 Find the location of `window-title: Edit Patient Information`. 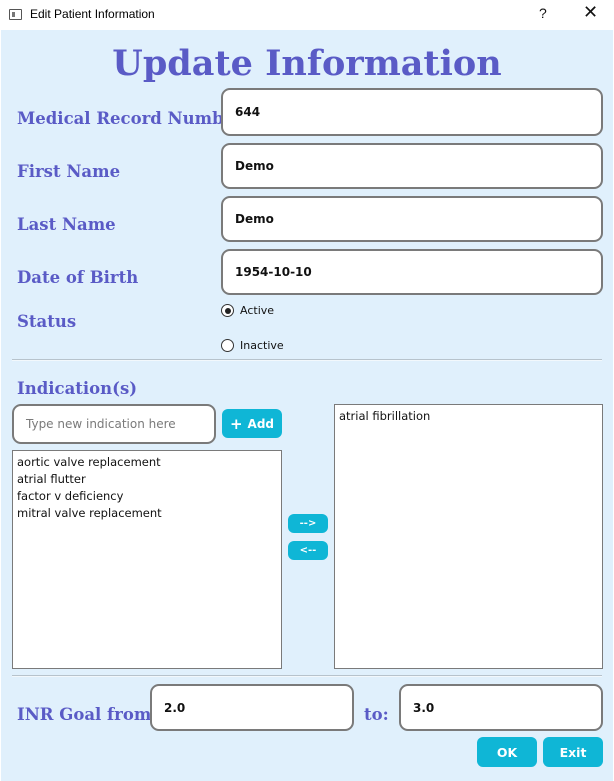

window-title: Edit Patient Information is located at coordinates (92, 14).